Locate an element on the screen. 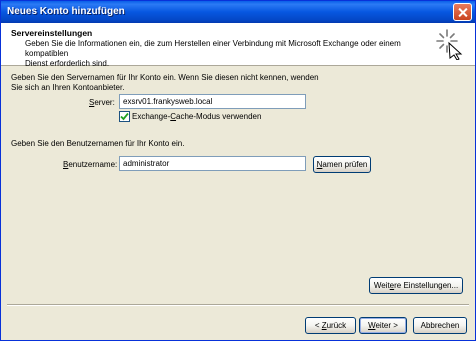 This screenshot has height=341, width=476. cache-mode-checkbox is located at coordinates (124, 116).